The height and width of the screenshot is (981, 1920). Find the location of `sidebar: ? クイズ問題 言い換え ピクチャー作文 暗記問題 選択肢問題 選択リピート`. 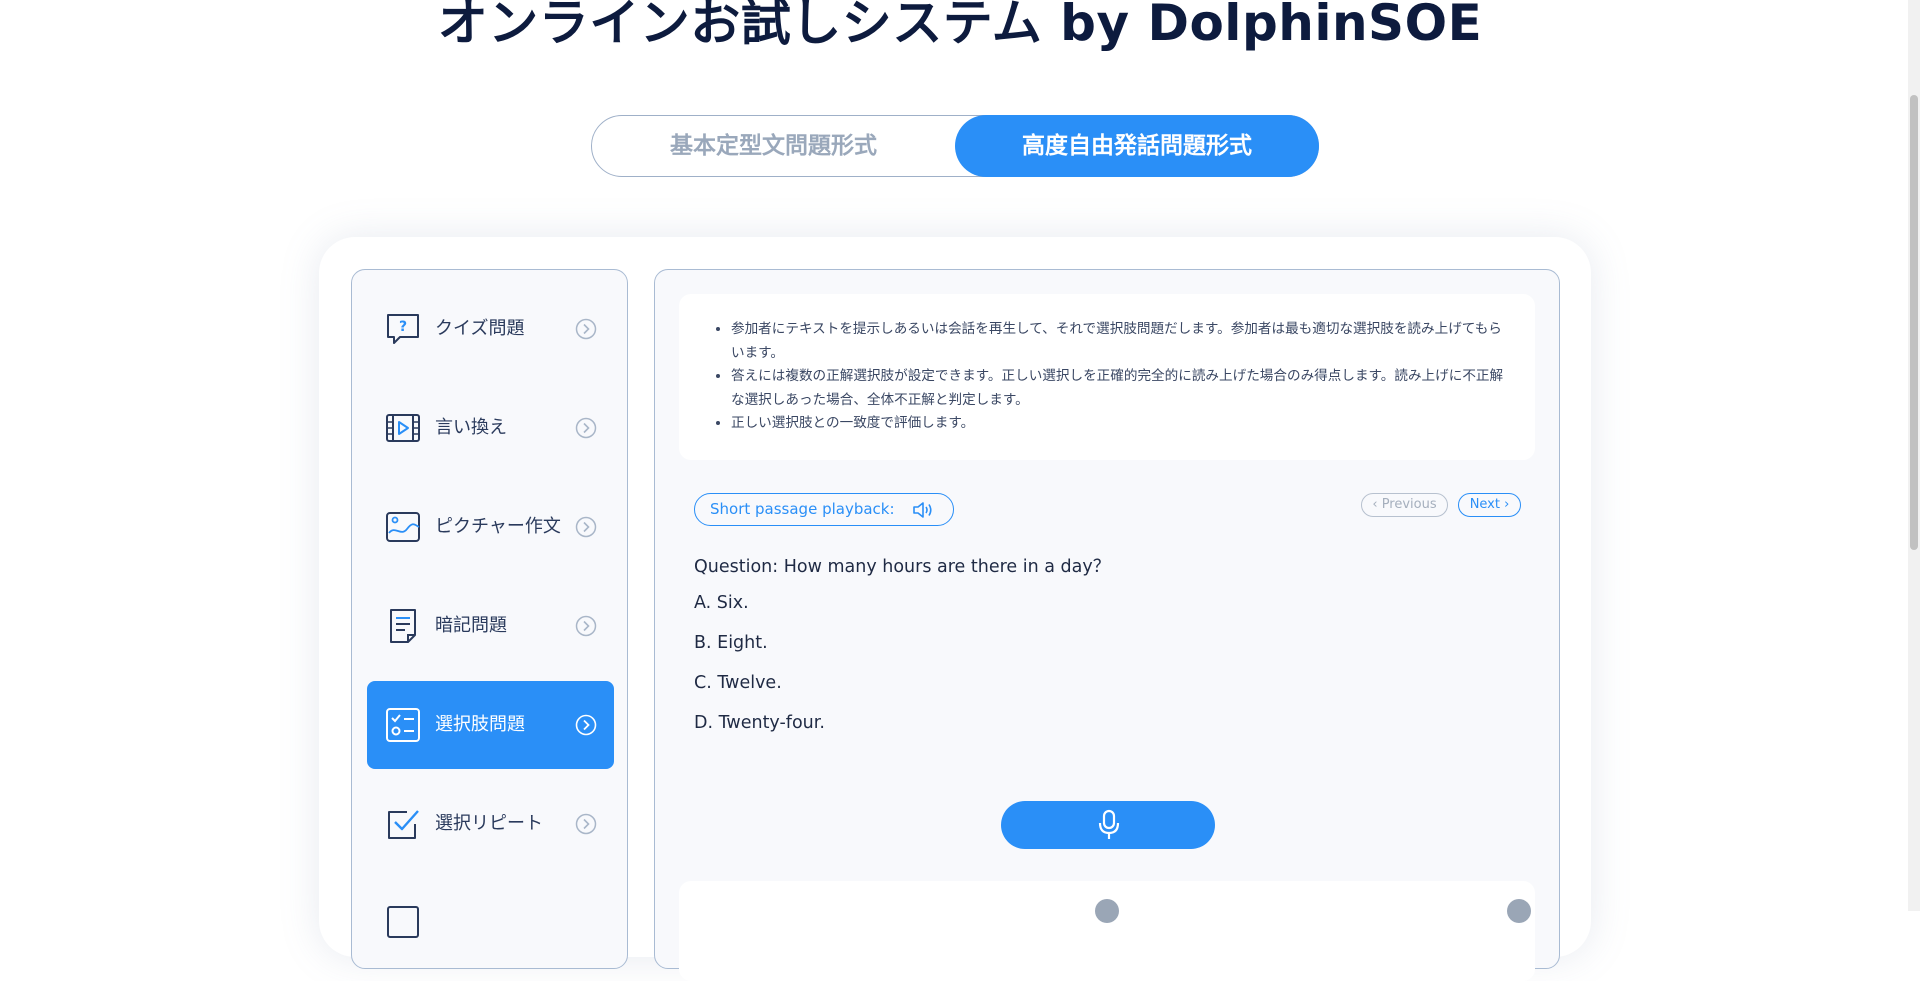

sidebar: ? クイズ問題 言い換え ピクチャー作文 暗記問題 選択肢問題 選択リピート is located at coordinates (489, 619).